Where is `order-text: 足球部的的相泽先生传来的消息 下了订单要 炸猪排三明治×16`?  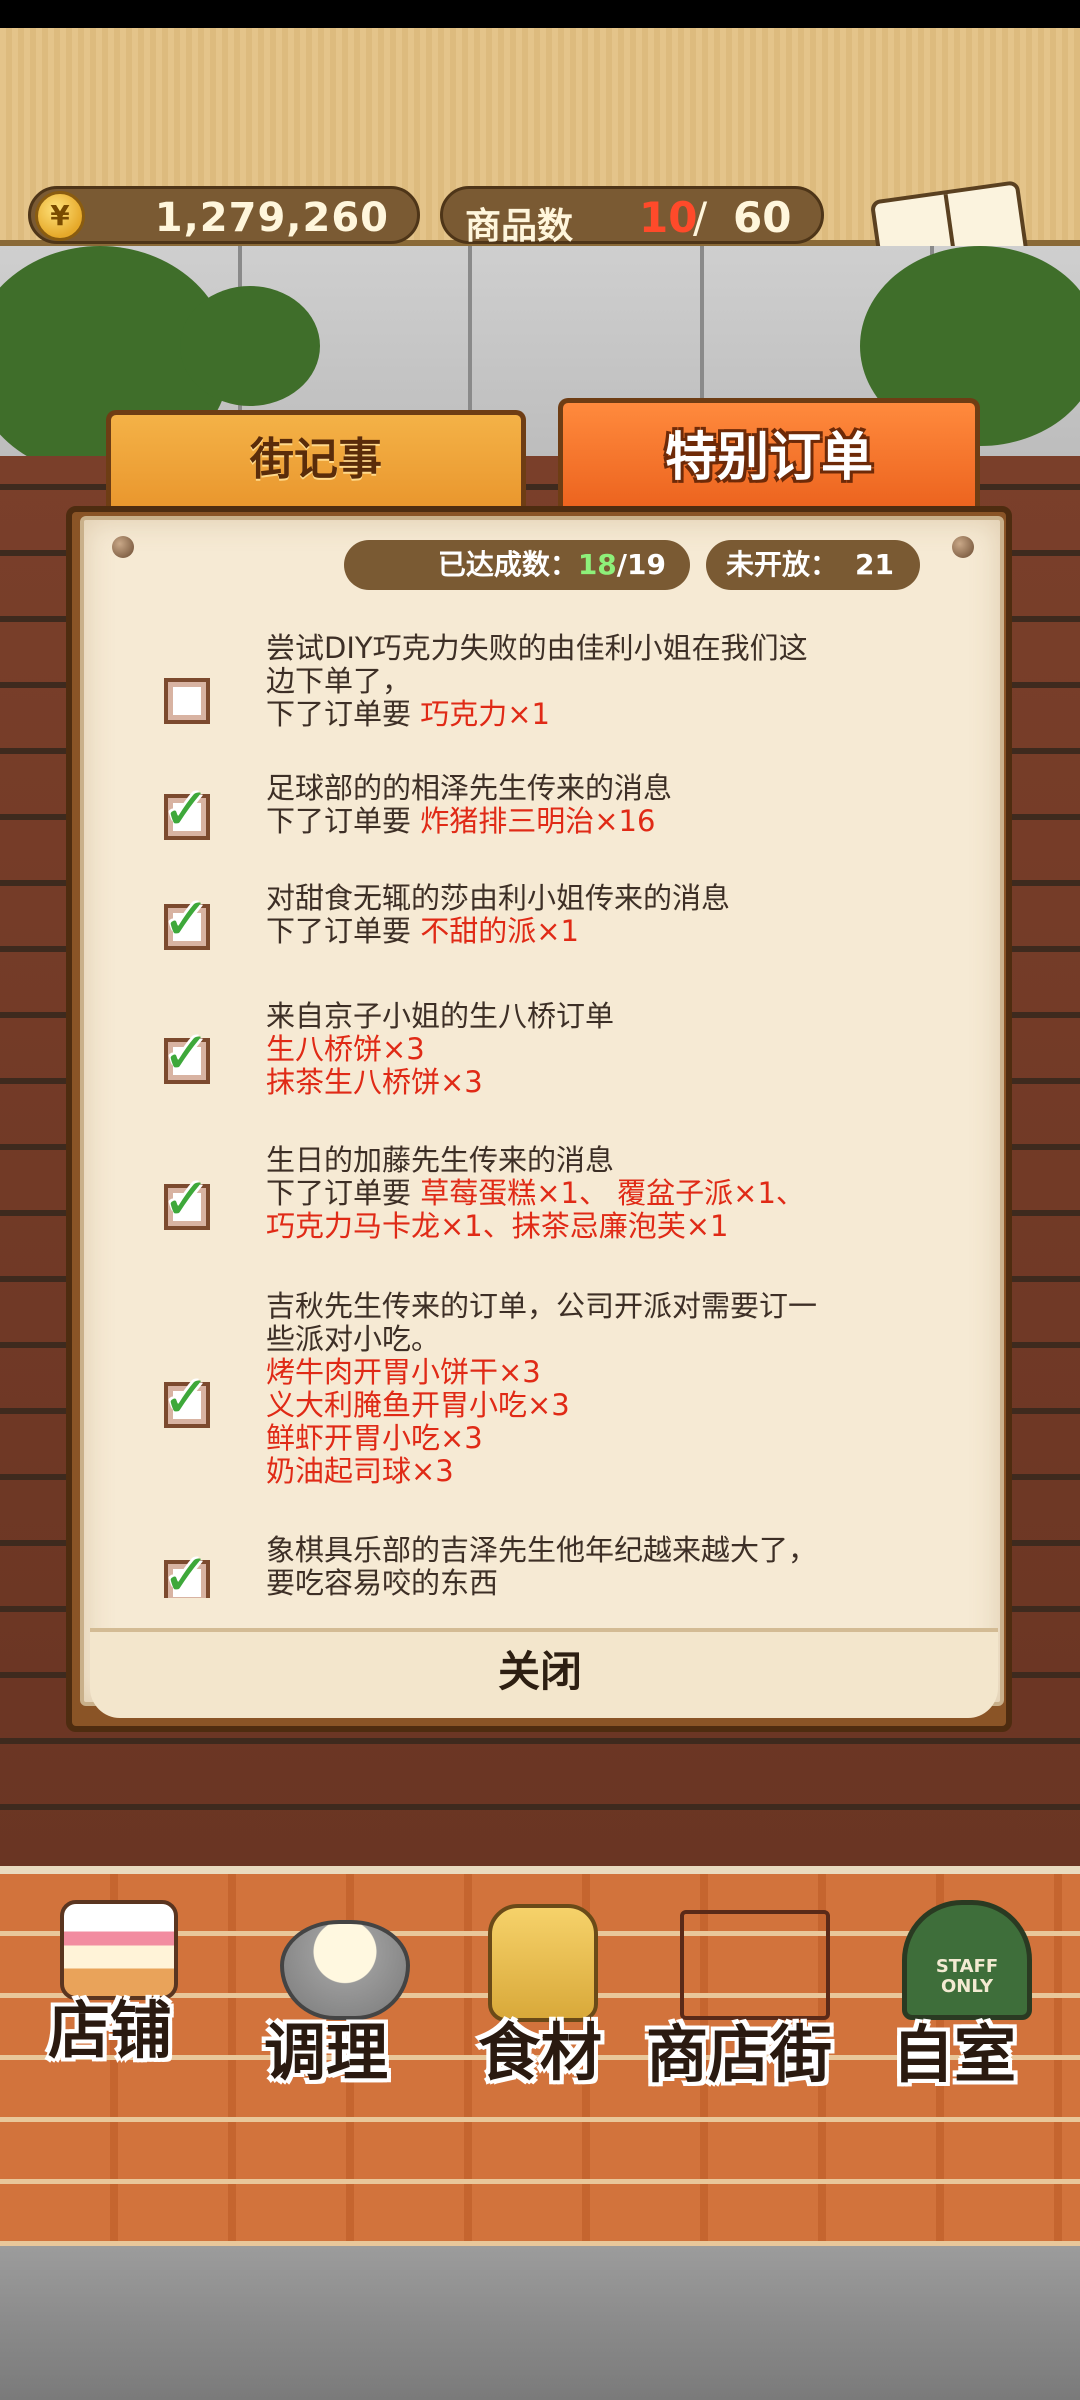 order-text: 足球部的的相泽先生传来的消息 下了订单要 炸猪排三明治×16 is located at coordinates (469, 804).